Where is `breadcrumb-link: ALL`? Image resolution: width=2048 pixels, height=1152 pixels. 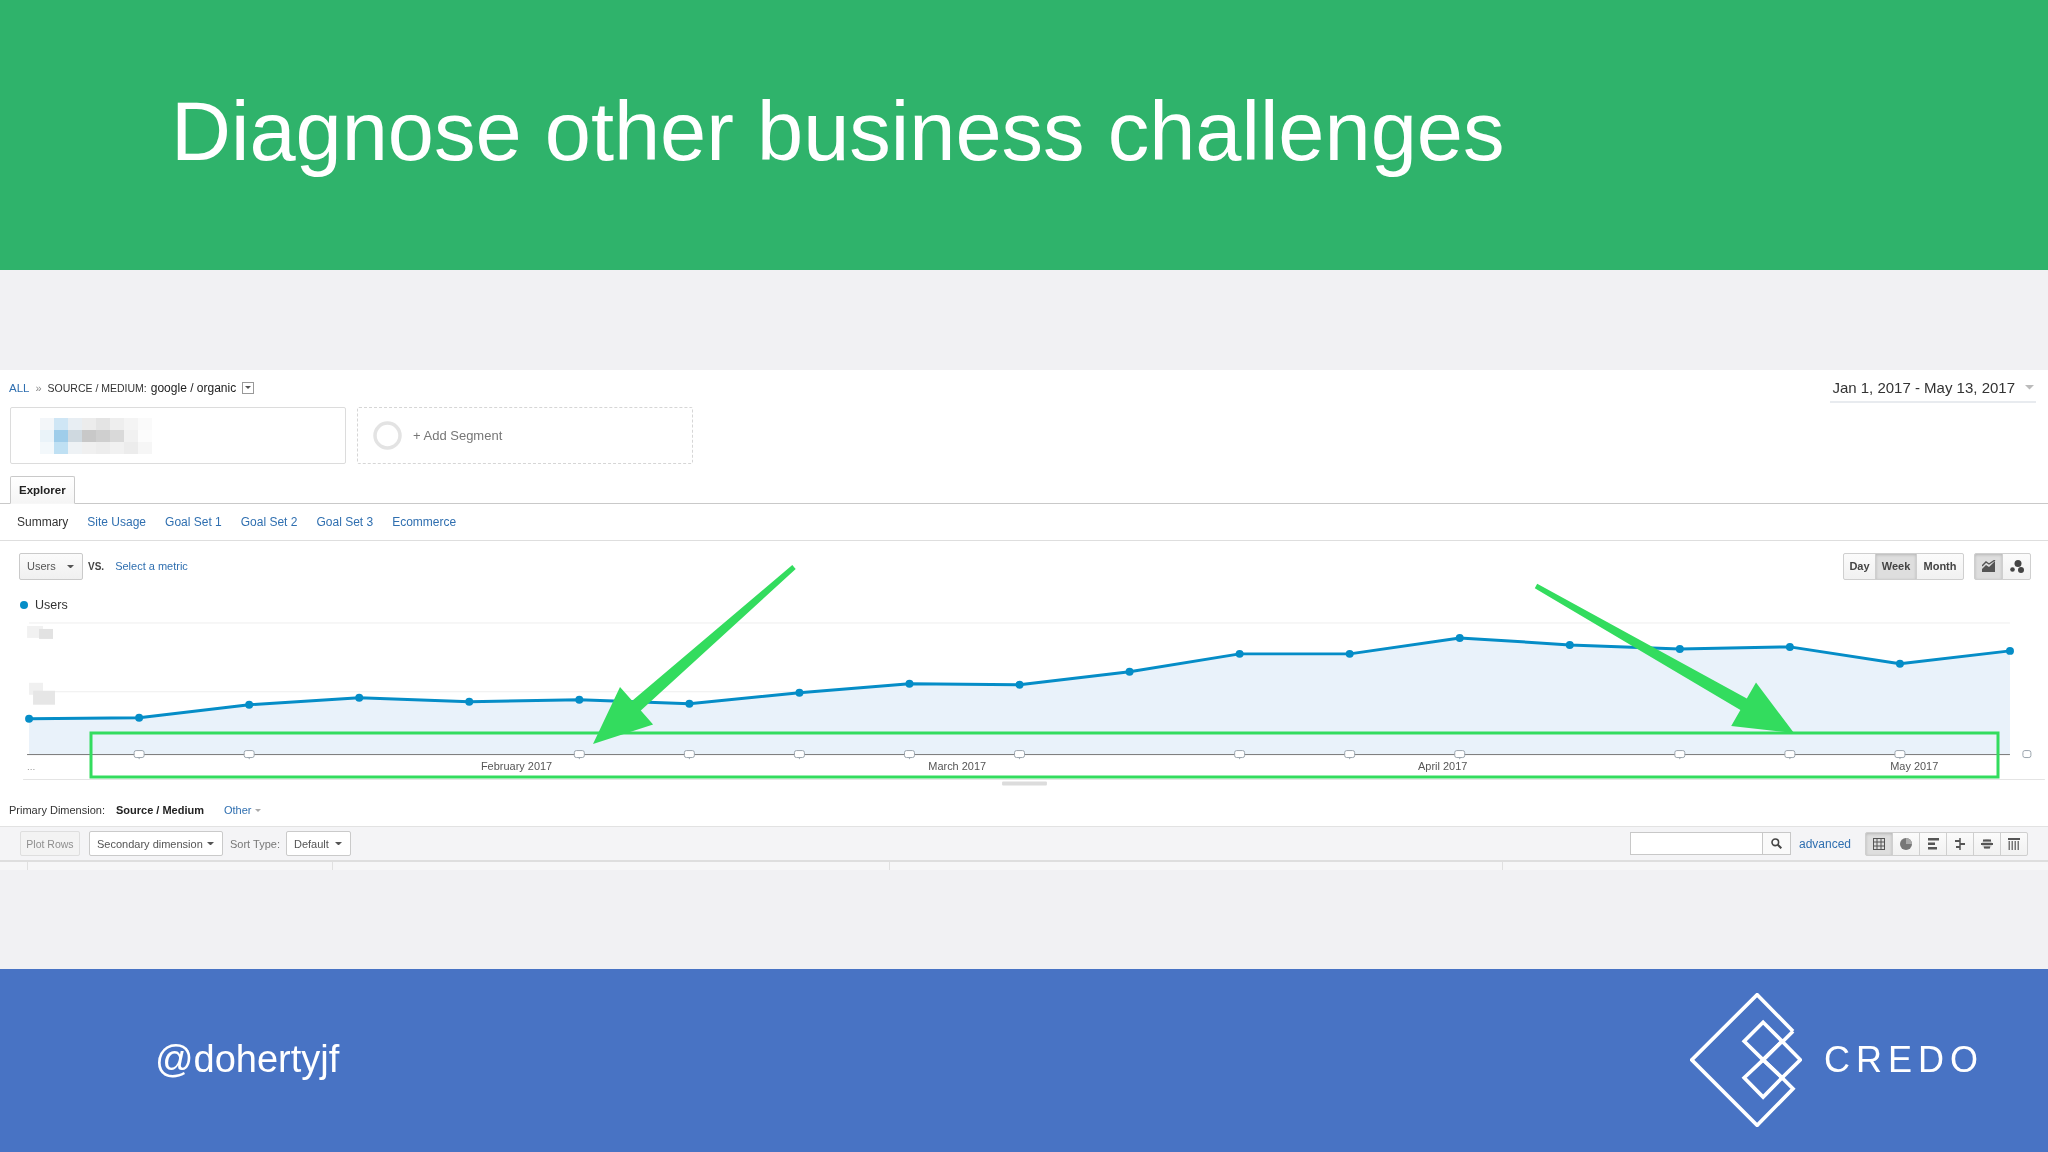 breadcrumb-link: ALL is located at coordinates (19, 387).